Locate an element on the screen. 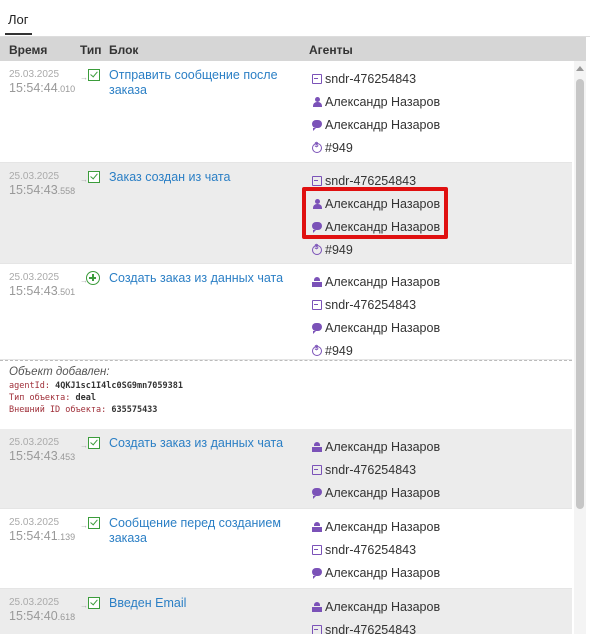 The width and height of the screenshot is (590, 634). log-time: 15:54:43.501 is located at coordinates (42, 291).